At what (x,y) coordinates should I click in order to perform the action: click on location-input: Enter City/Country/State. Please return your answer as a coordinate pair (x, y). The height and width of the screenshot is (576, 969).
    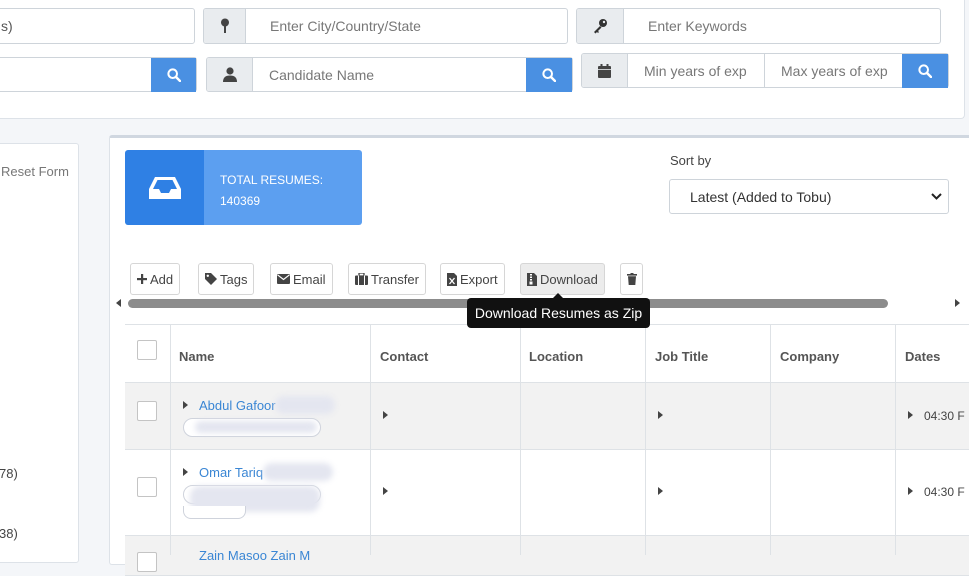
    Looking at the image, I should click on (385, 26).